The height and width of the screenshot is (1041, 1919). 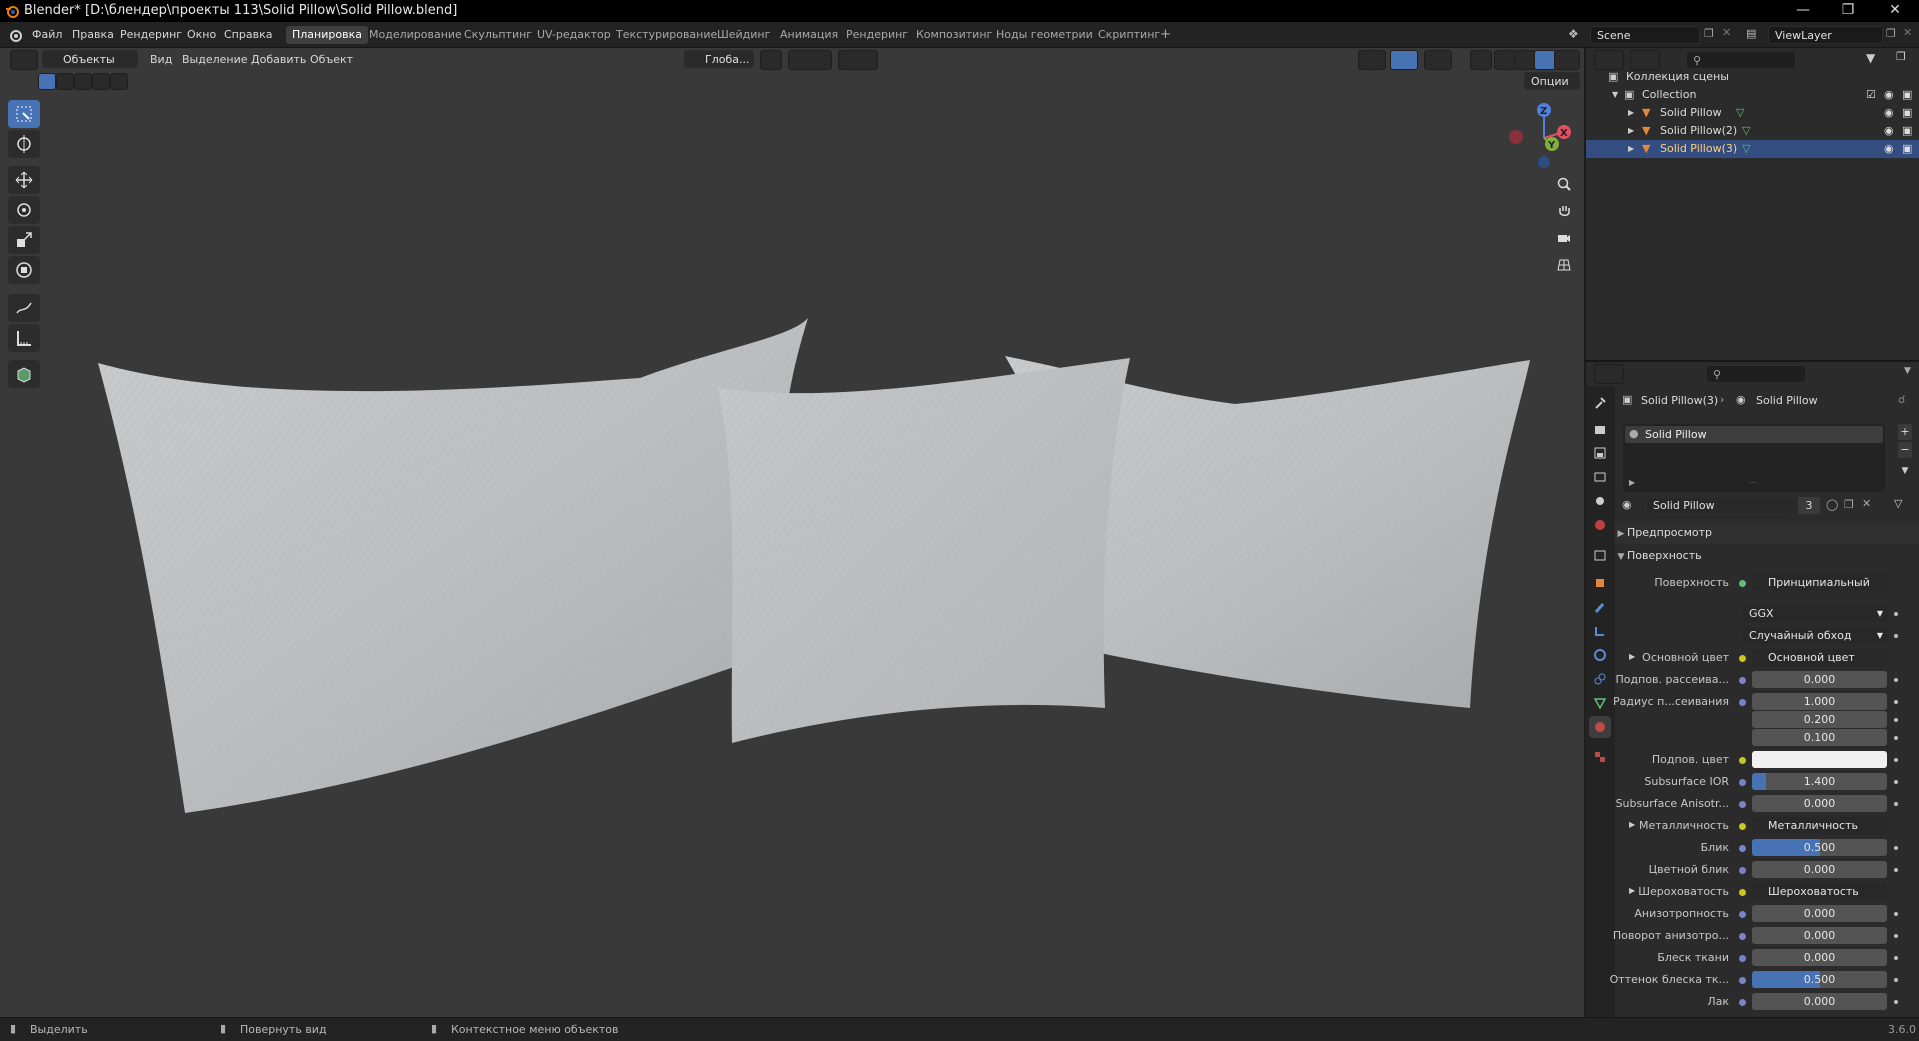 I want to click on tab-rendering: Рендеринг, so click(x=877, y=35).